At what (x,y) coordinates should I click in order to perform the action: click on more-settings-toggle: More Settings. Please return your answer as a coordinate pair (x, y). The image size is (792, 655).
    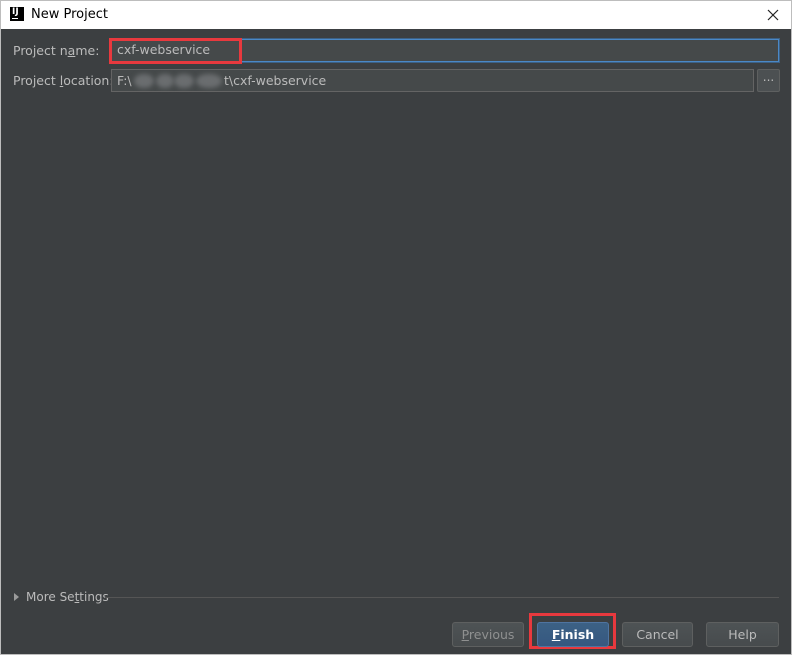
    Looking at the image, I should click on (60, 597).